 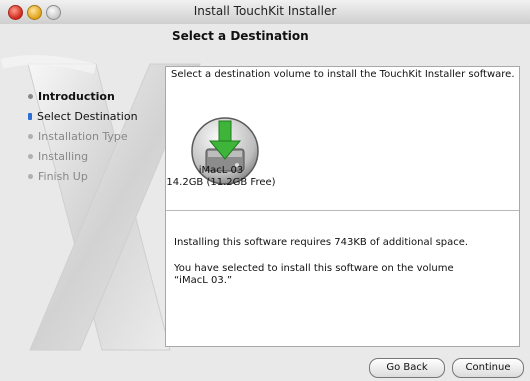 I want to click on title-bar: Install TouchKit Installer, so click(x=265, y=12).